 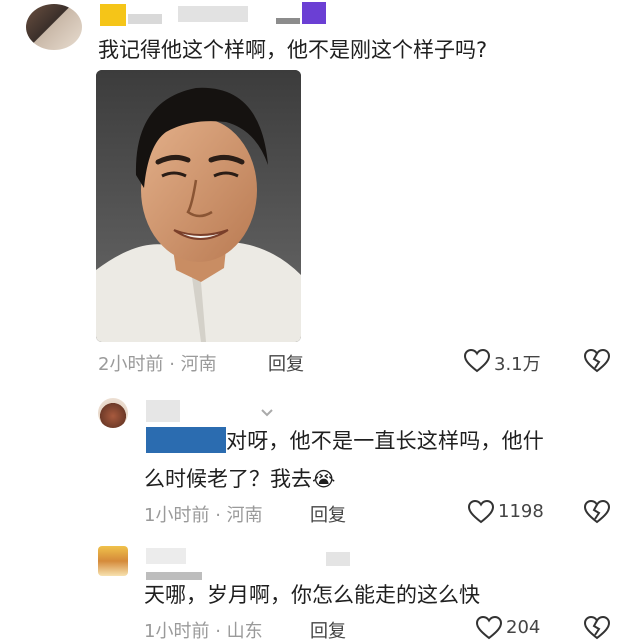 I want to click on crying-face-icon: 😭, so click(x=324, y=479).